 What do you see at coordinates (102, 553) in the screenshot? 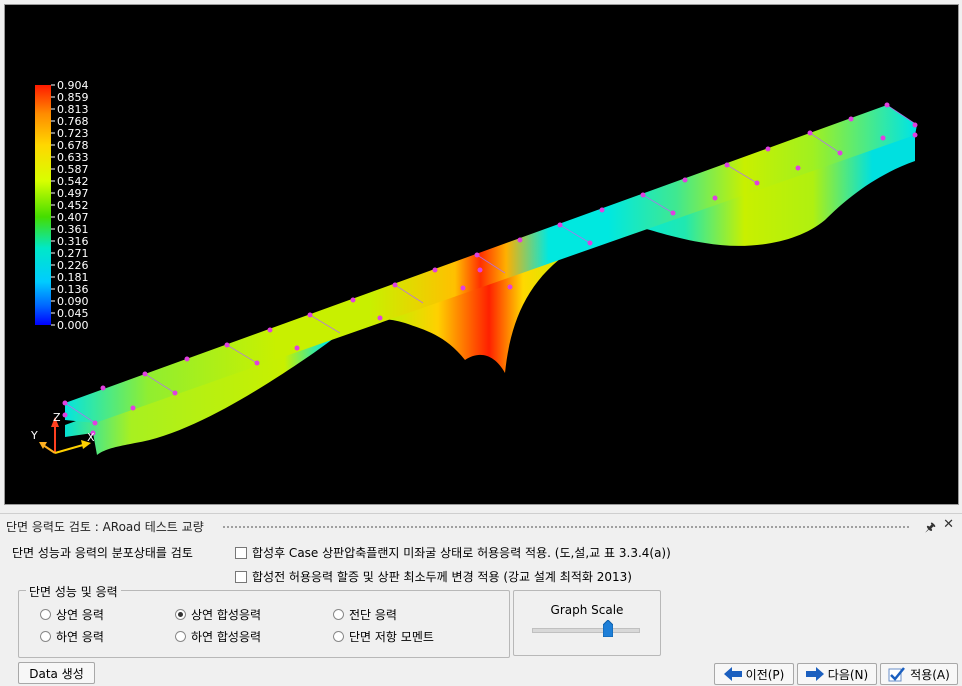
I see `panel-description: 단면 성능과 응력의 분포상태를 검토` at bounding box center [102, 553].